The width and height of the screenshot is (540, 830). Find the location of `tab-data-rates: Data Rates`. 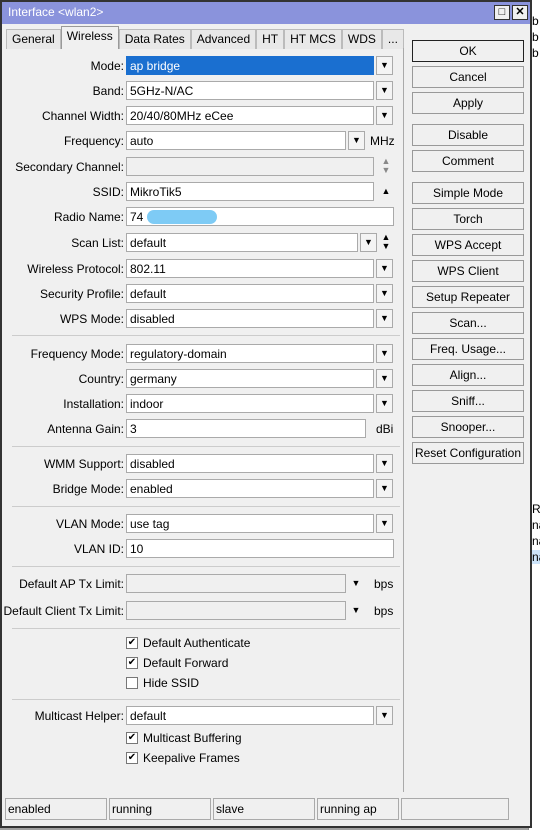

tab-data-rates: Data Rates is located at coordinates (154, 39).